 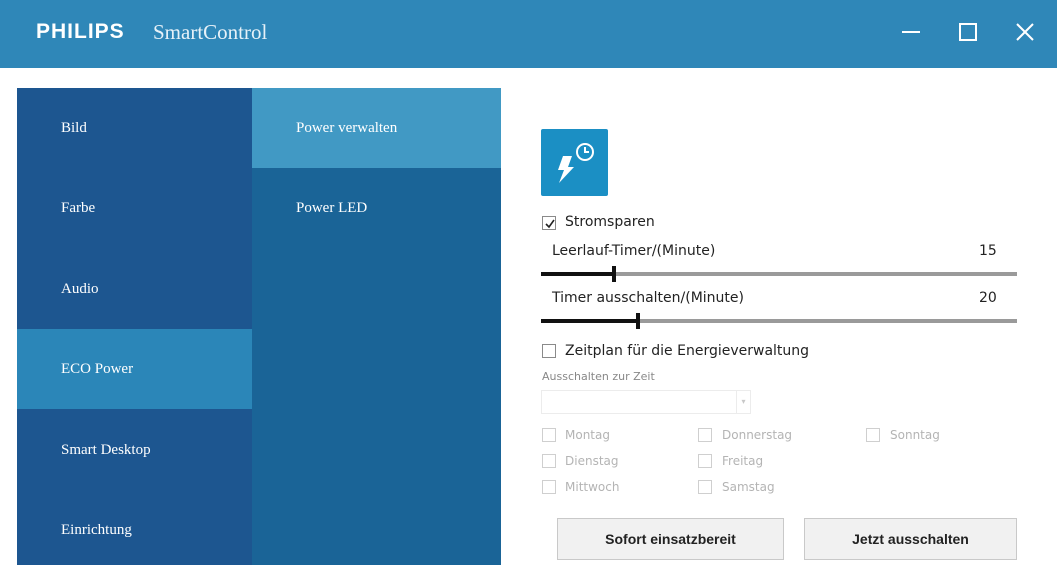 What do you see at coordinates (549, 435) in the screenshot?
I see `day-checkbox-montag` at bounding box center [549, 435].